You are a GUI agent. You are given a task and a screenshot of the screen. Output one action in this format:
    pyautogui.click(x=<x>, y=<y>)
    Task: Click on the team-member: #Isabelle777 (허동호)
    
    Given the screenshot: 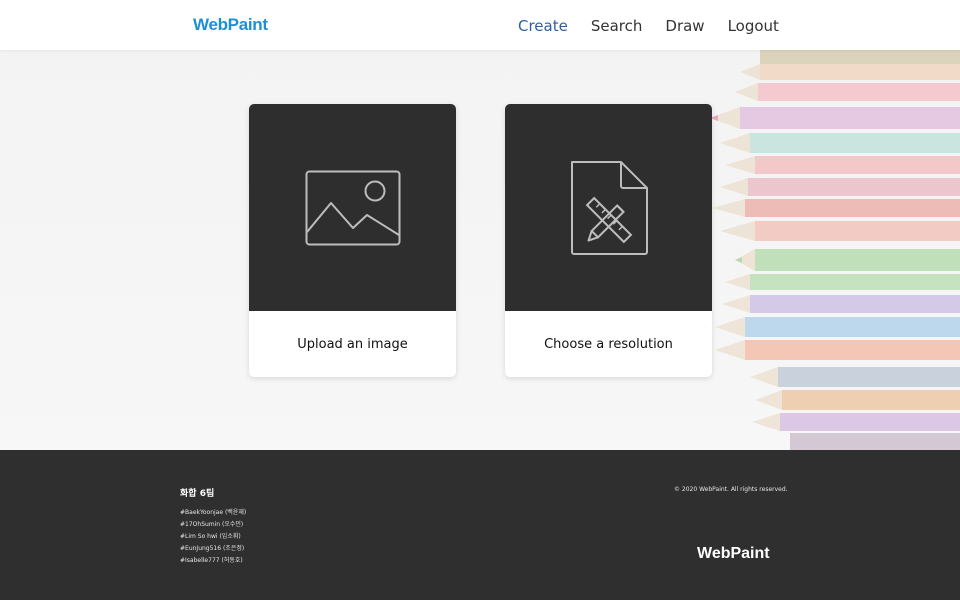 What is the action you would take?
    pyautogui.click(x=211, y=560)
    